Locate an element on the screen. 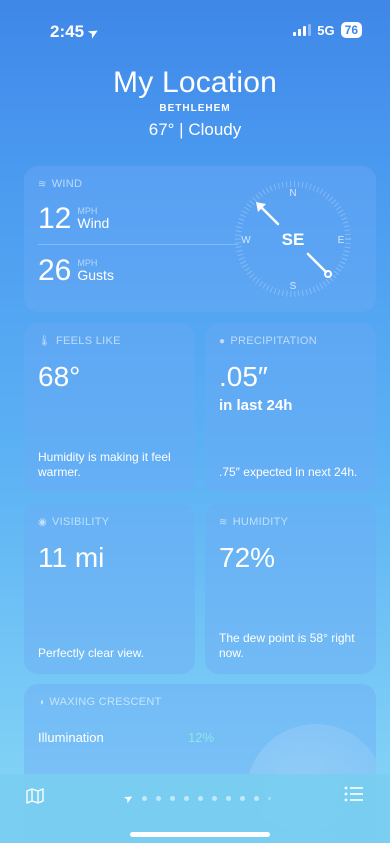  thermometer-icon: 🌡︎ is located at coordinates (44, 341).